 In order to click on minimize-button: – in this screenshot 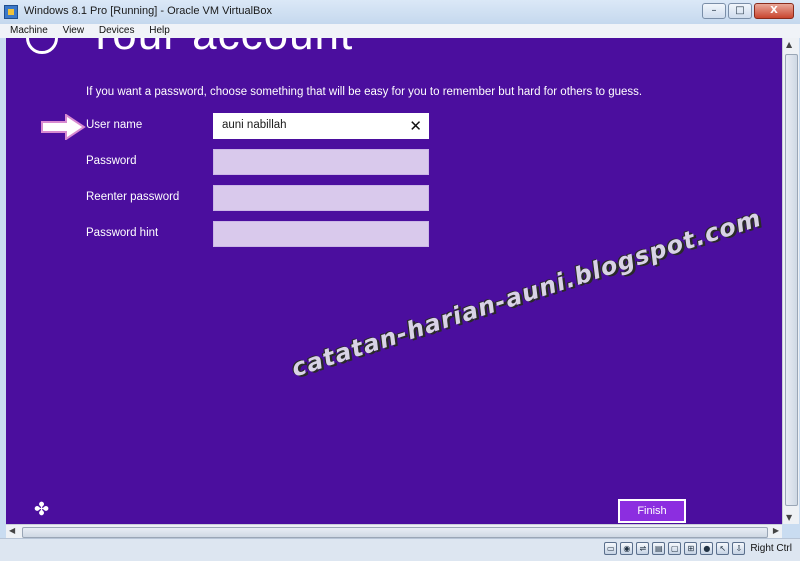, I will do `click(714, 11)`.